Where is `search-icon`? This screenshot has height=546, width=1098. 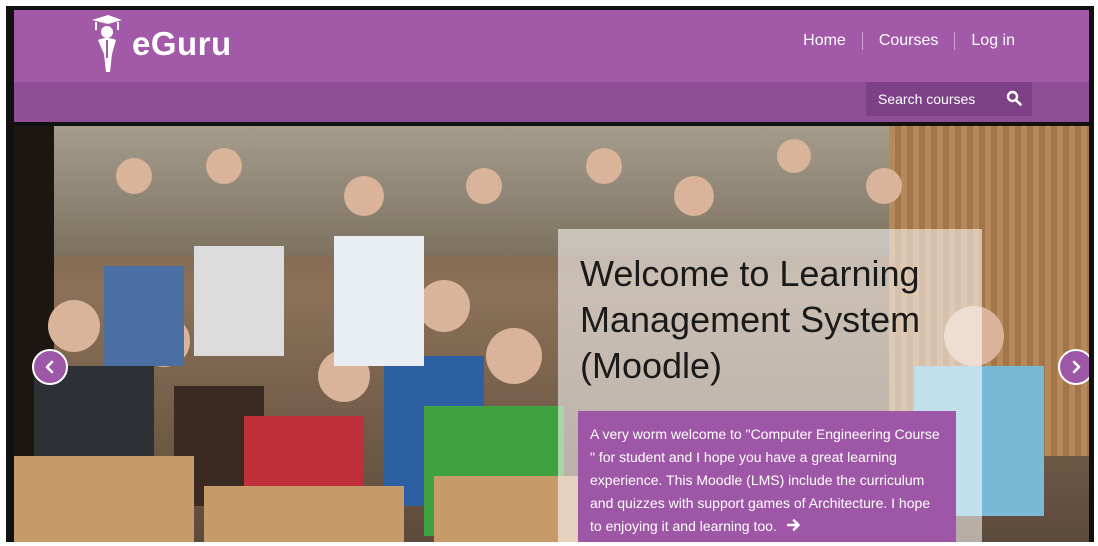 search-icon is located at coordinates (1014, 100).